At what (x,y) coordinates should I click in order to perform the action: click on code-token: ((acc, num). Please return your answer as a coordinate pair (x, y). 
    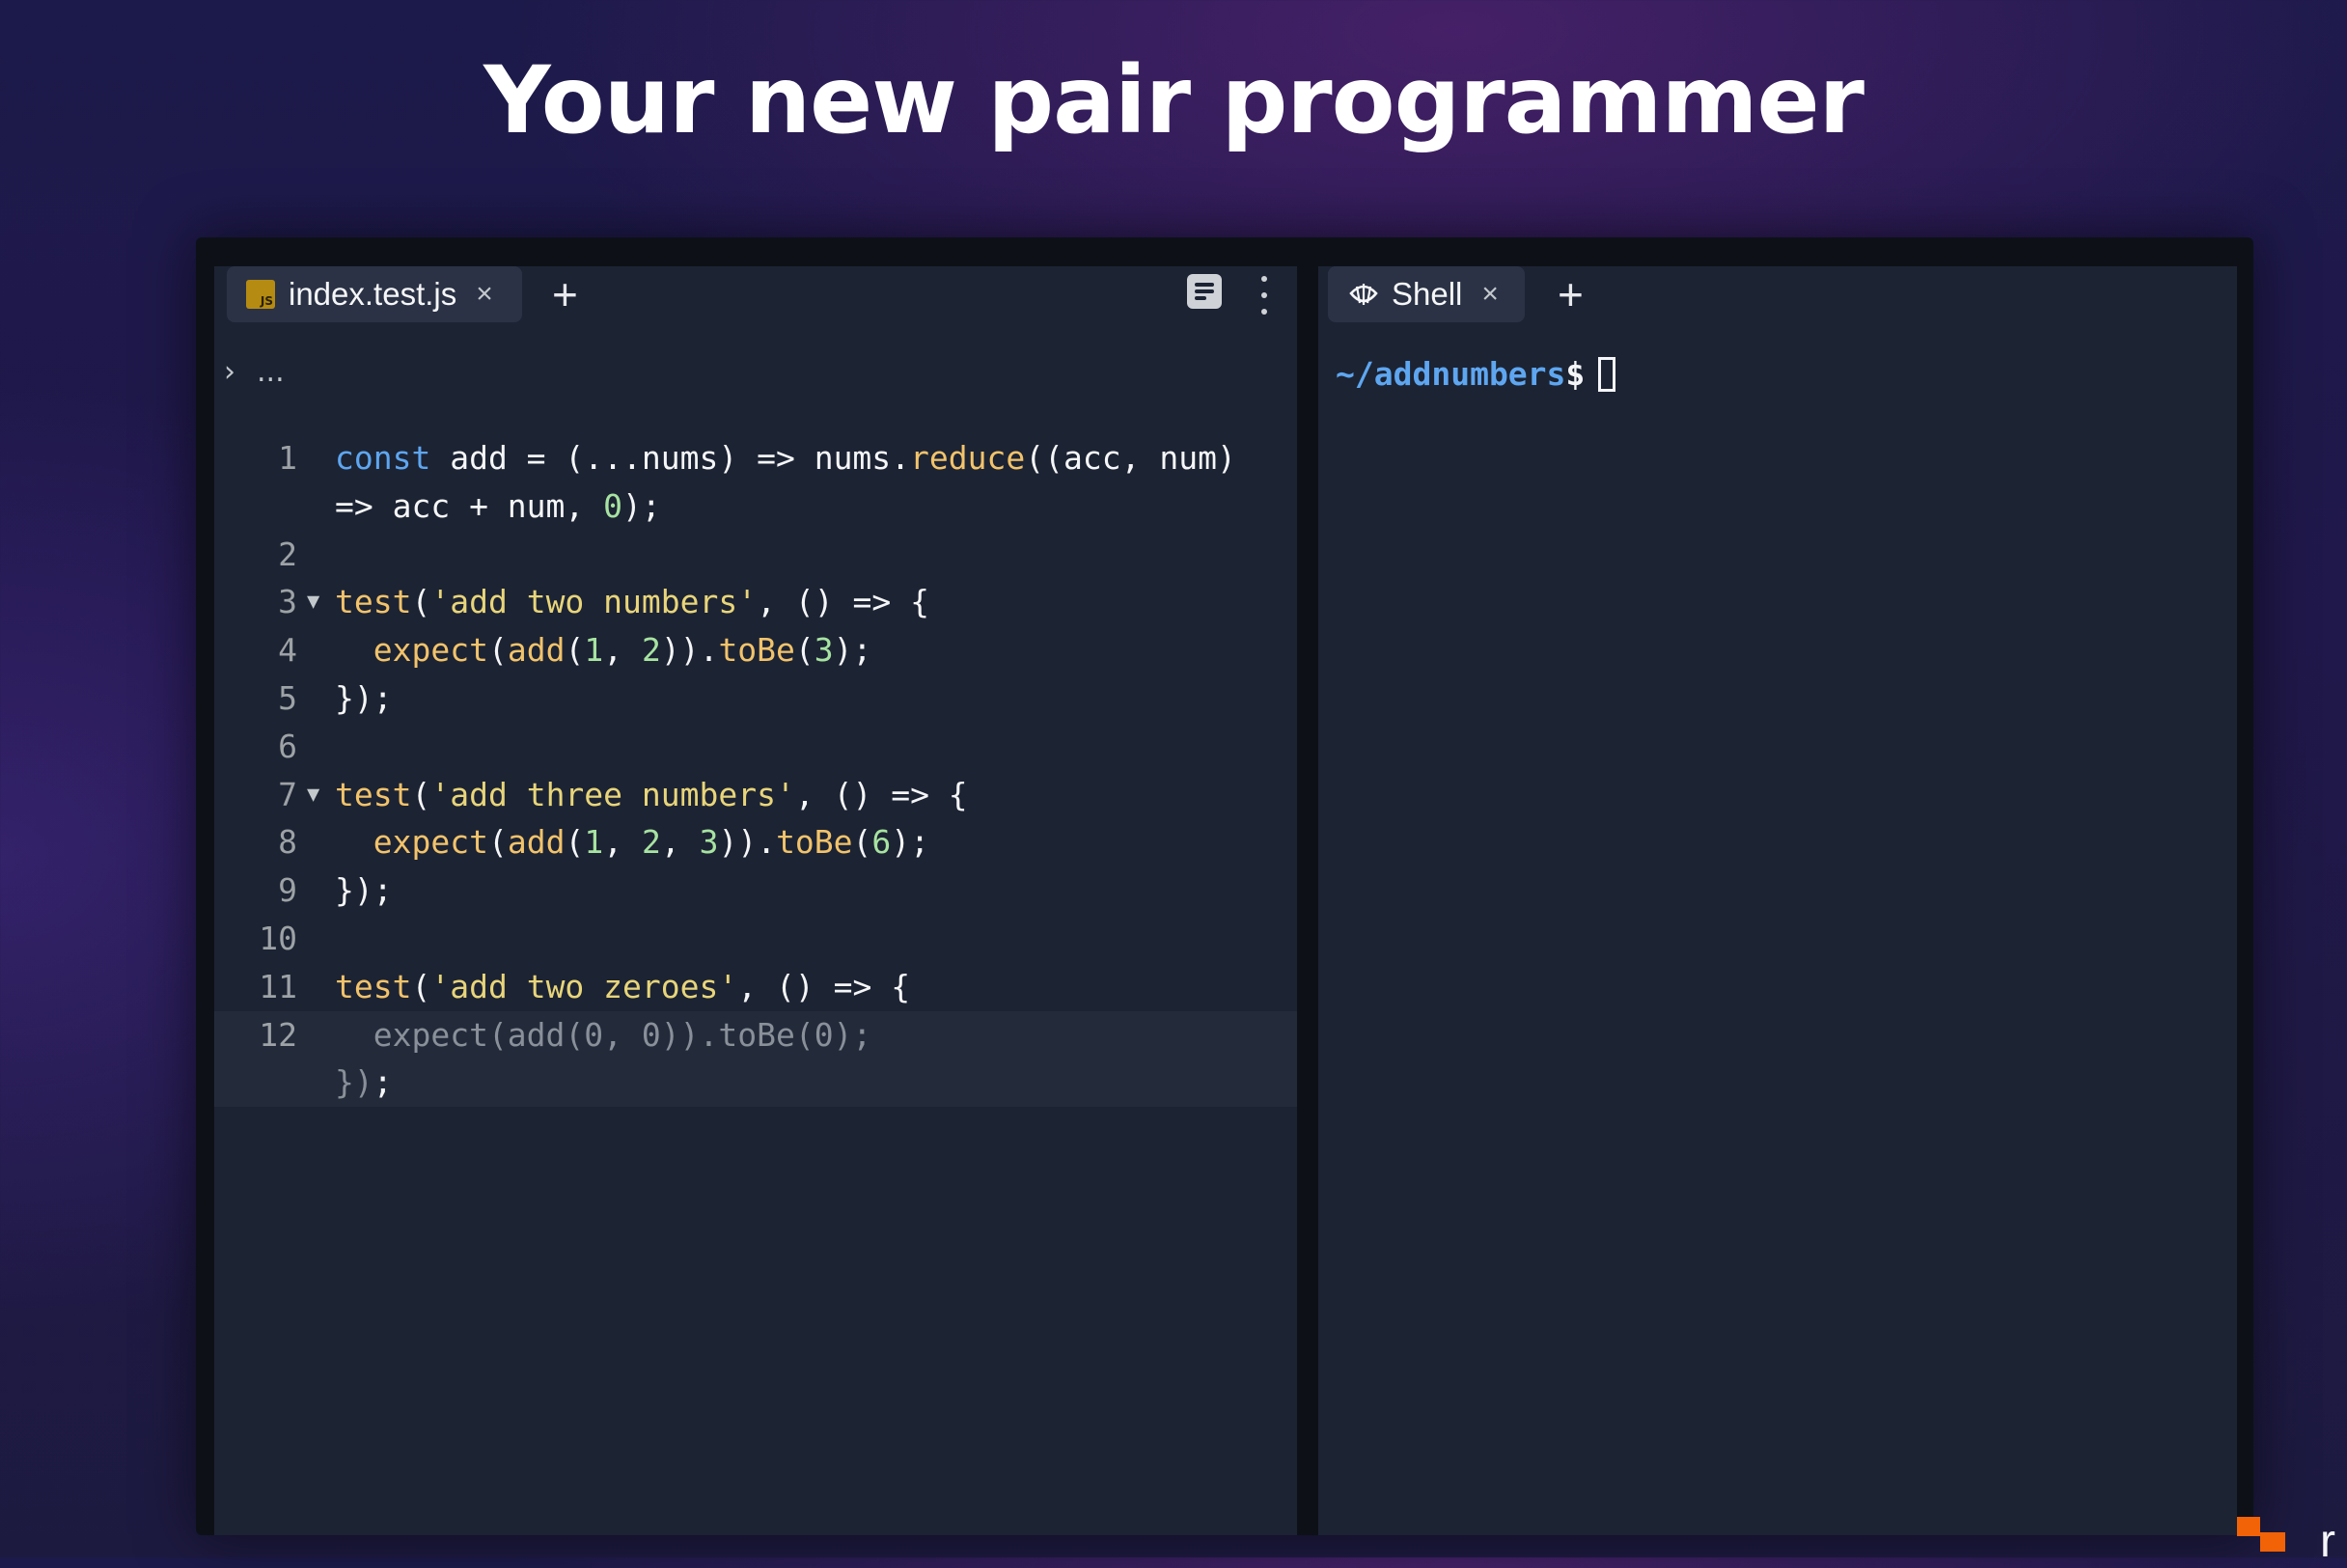
    Looking at the image, I should click on (1130, 458).